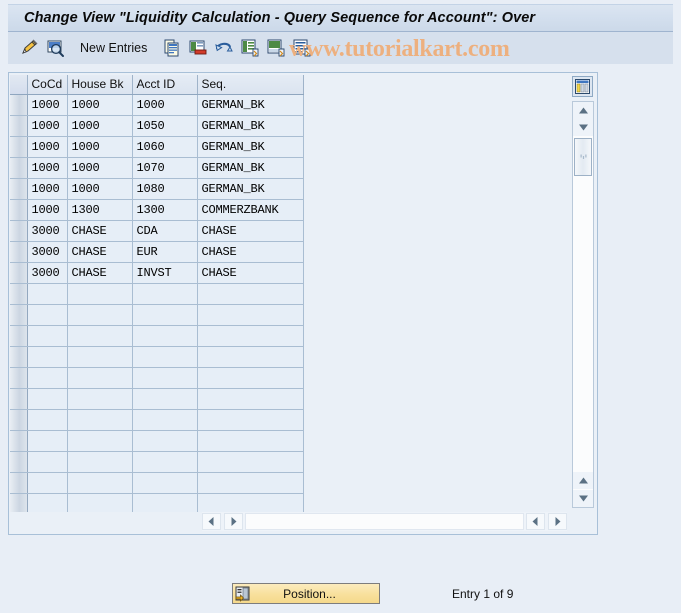 The width and height of the screenshot is (681, 613). What do you see at coordinates (29, 48) in the screenshot?
I see `change-mode-icon` at bounding box center [29, 48].